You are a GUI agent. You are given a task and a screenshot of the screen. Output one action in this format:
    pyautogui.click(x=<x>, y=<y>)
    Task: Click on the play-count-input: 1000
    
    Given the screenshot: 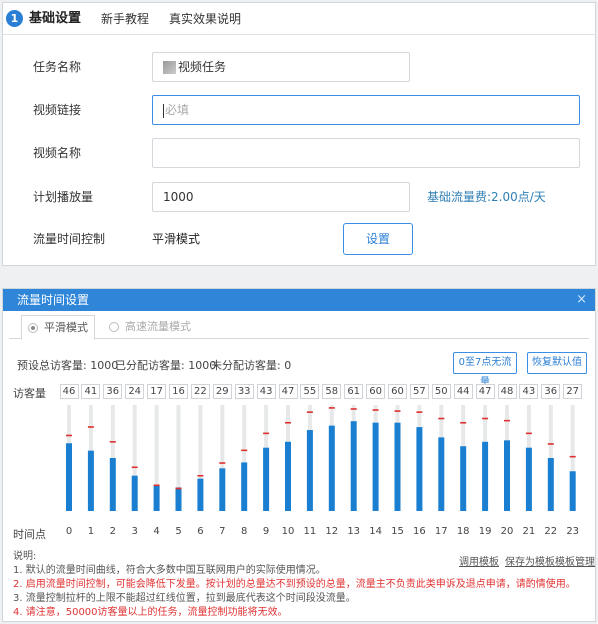 What is the action you would take?
    pyautogui.click(x=281, y=197)
    